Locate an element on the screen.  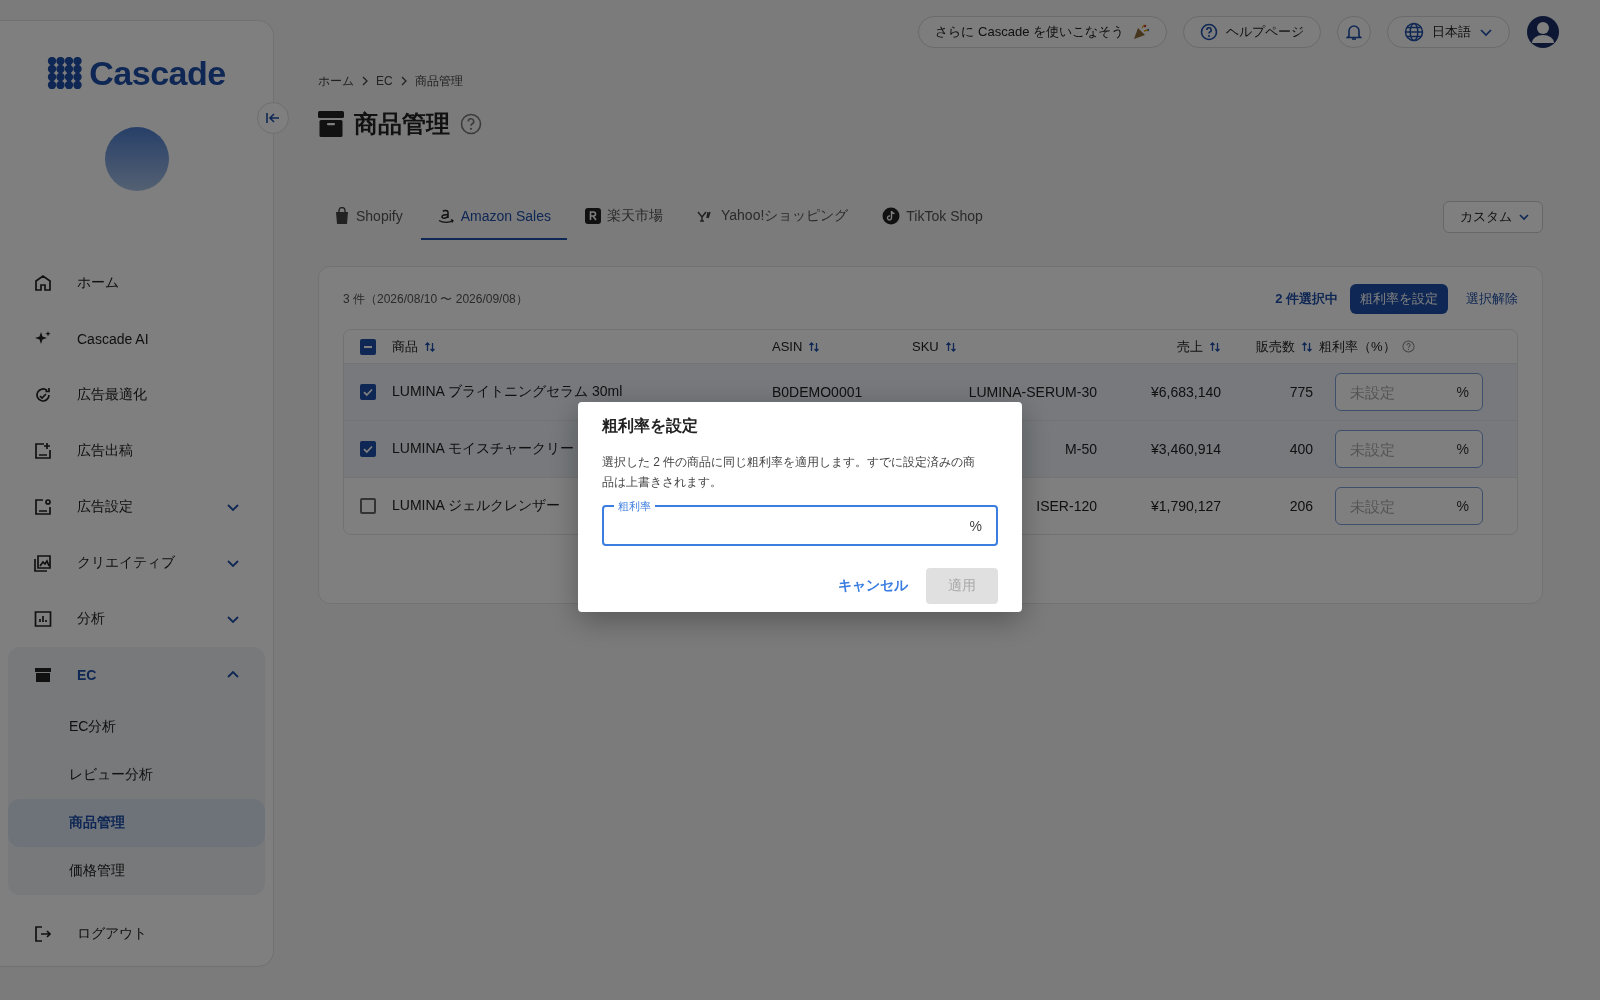
product-name: LUMINA モイスチャークリー is located at coordinates (483, 448).